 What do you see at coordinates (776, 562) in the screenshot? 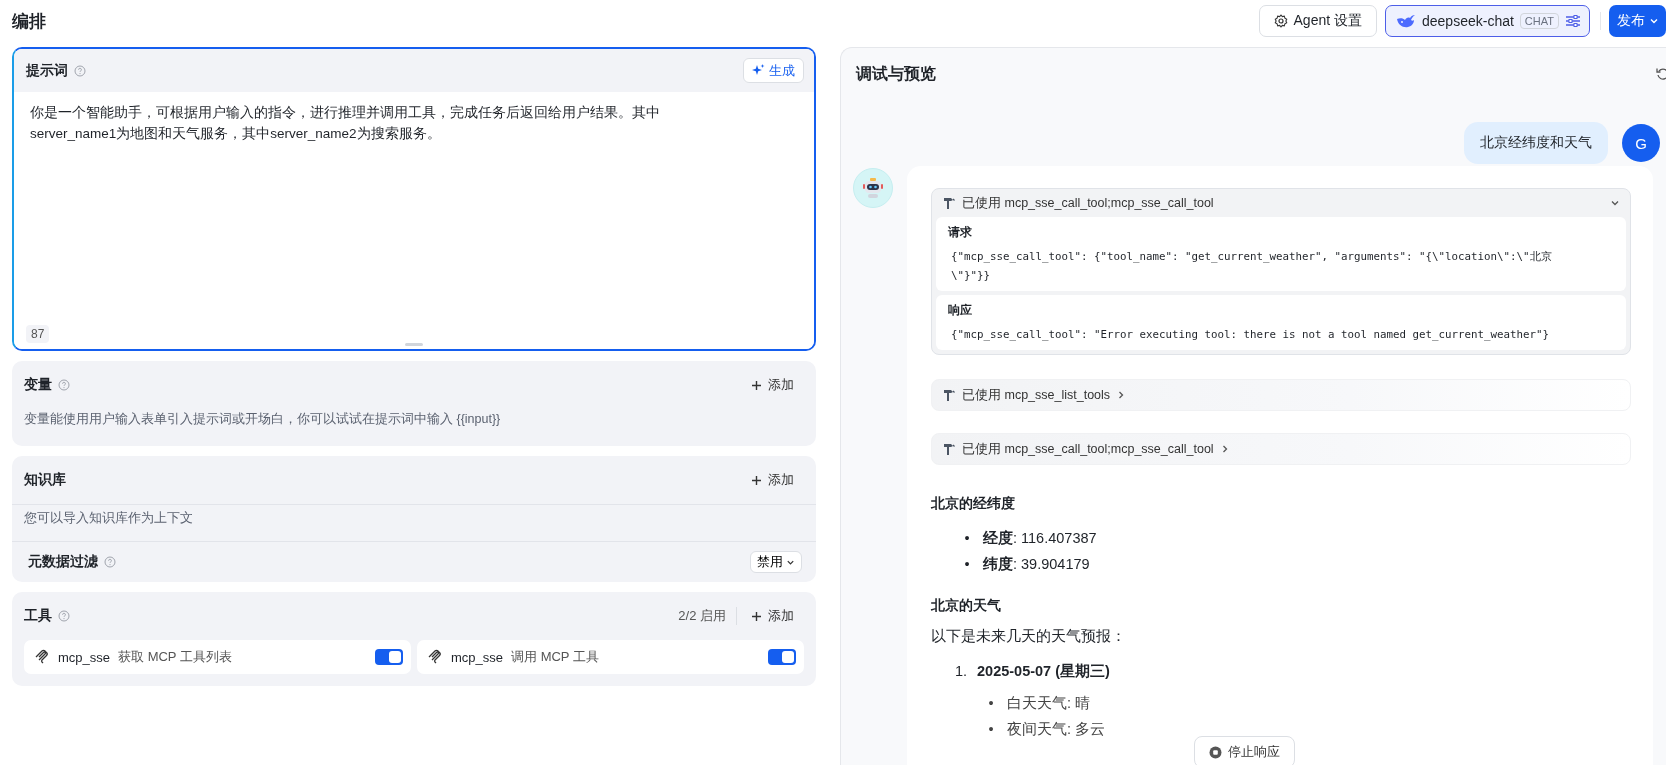
I see `filter-dropdown: 禁用` at bounding box center [776, 562].